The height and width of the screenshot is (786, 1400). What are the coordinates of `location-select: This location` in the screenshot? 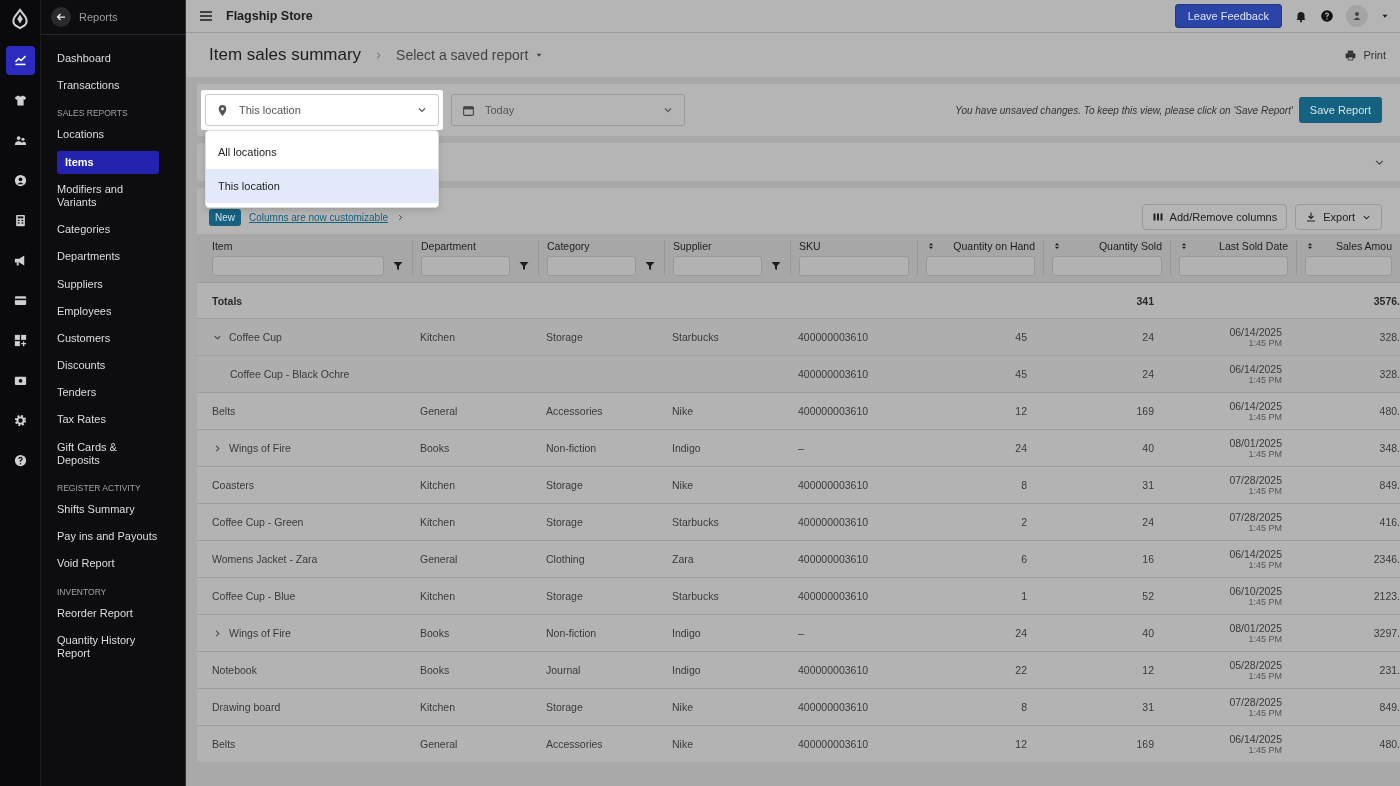 It's located at (322, 110).